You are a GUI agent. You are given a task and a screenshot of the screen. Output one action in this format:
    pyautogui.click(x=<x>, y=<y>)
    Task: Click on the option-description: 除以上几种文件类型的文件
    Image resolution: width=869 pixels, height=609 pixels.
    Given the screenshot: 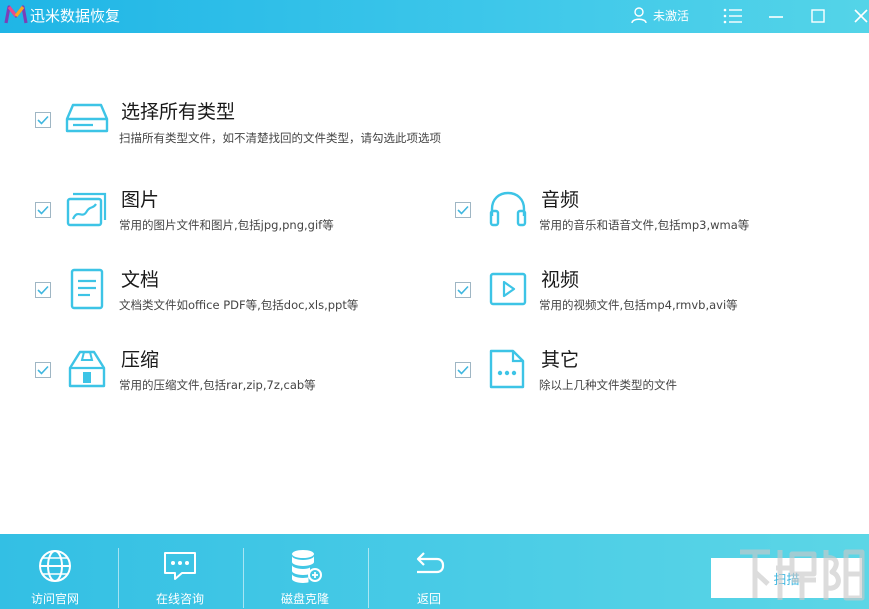 What is the action you would take?
    pyautogui.click(x=608, y=385)
    